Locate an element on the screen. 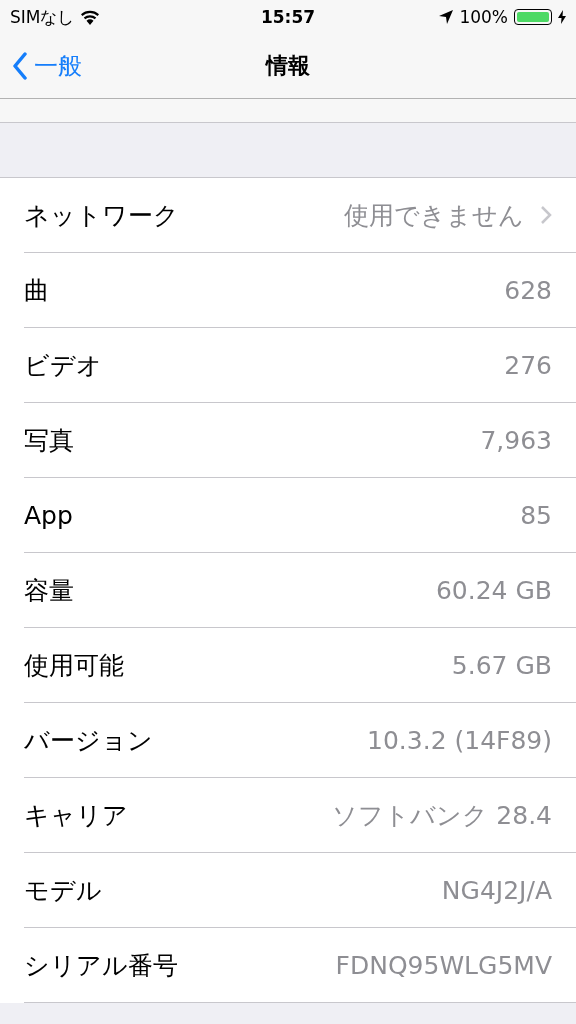 The height and width of the screenshot is (1024, 576). row-value: 628 is located at coordinates (528, 290).